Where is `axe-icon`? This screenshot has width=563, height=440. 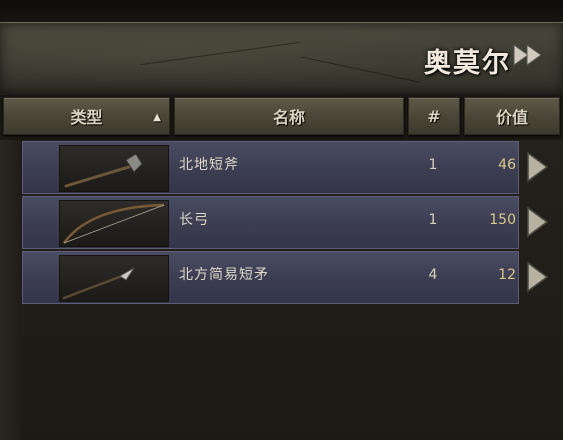 axe-icon is located at coordinates (103, 170).